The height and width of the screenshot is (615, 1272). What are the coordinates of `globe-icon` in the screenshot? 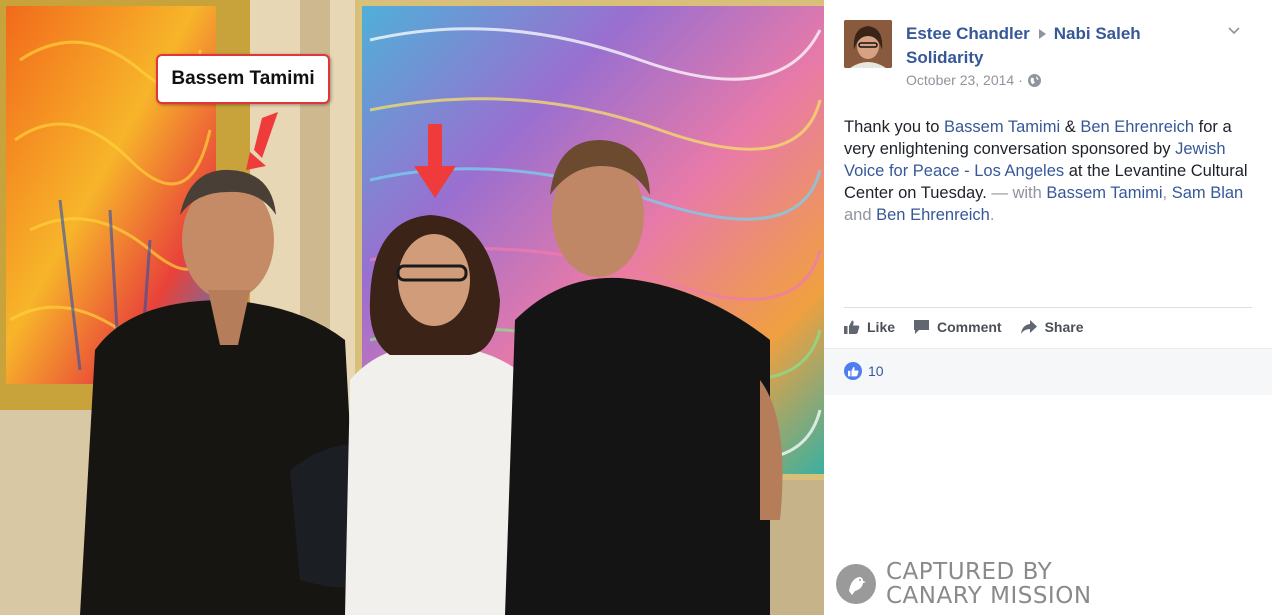 It's located at (1034, 80).